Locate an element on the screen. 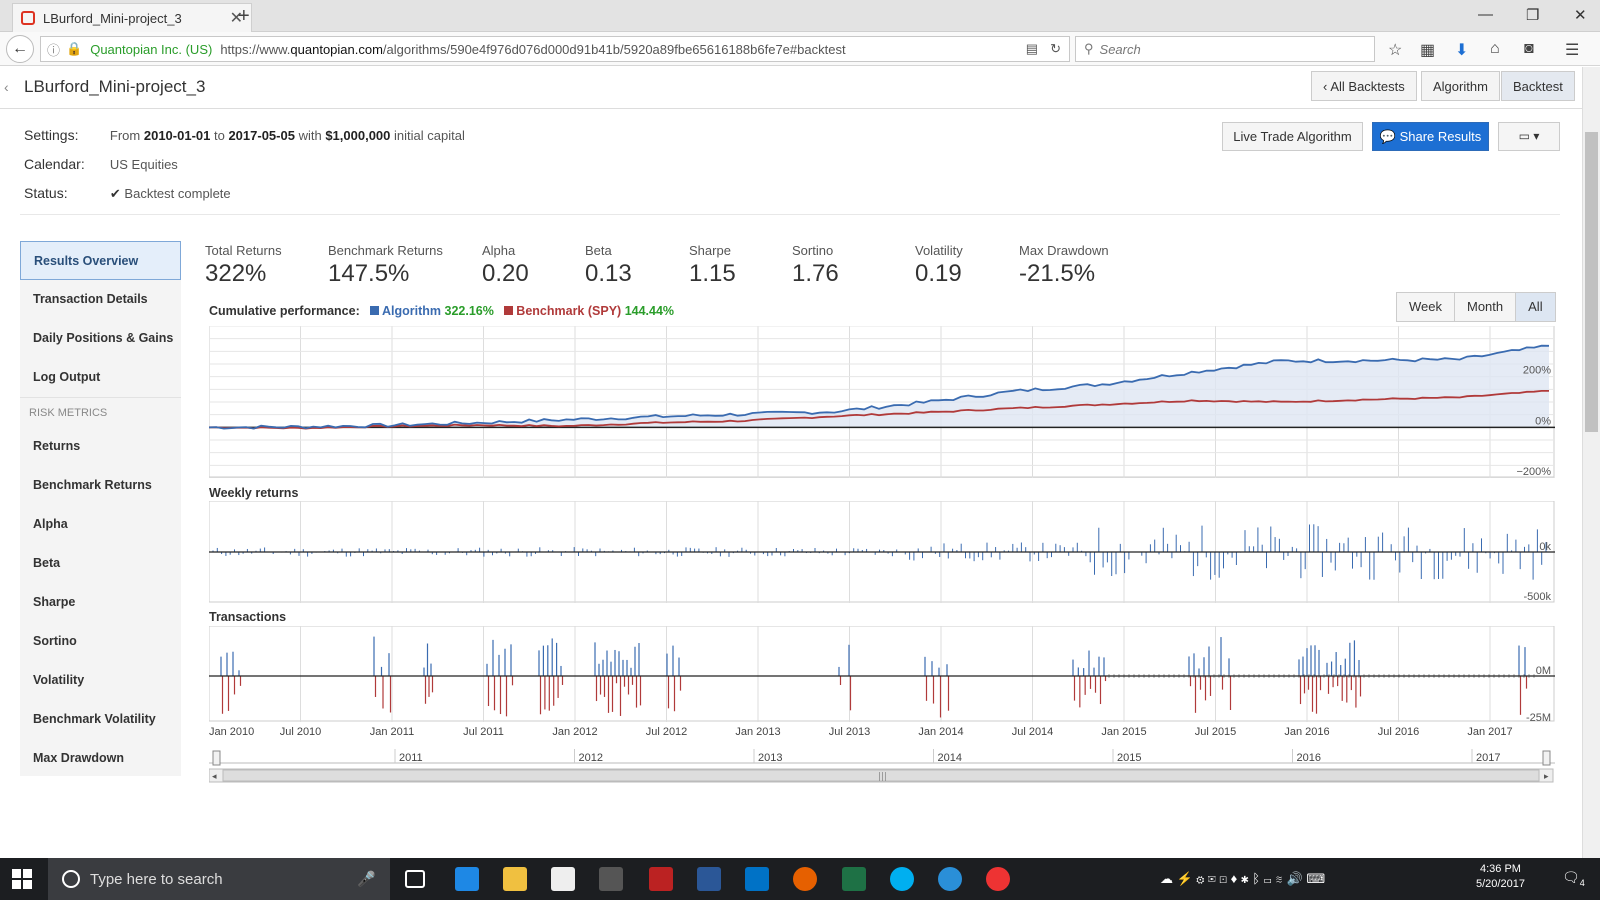  new-tab-icon: + is located at coordinates (244, 16).